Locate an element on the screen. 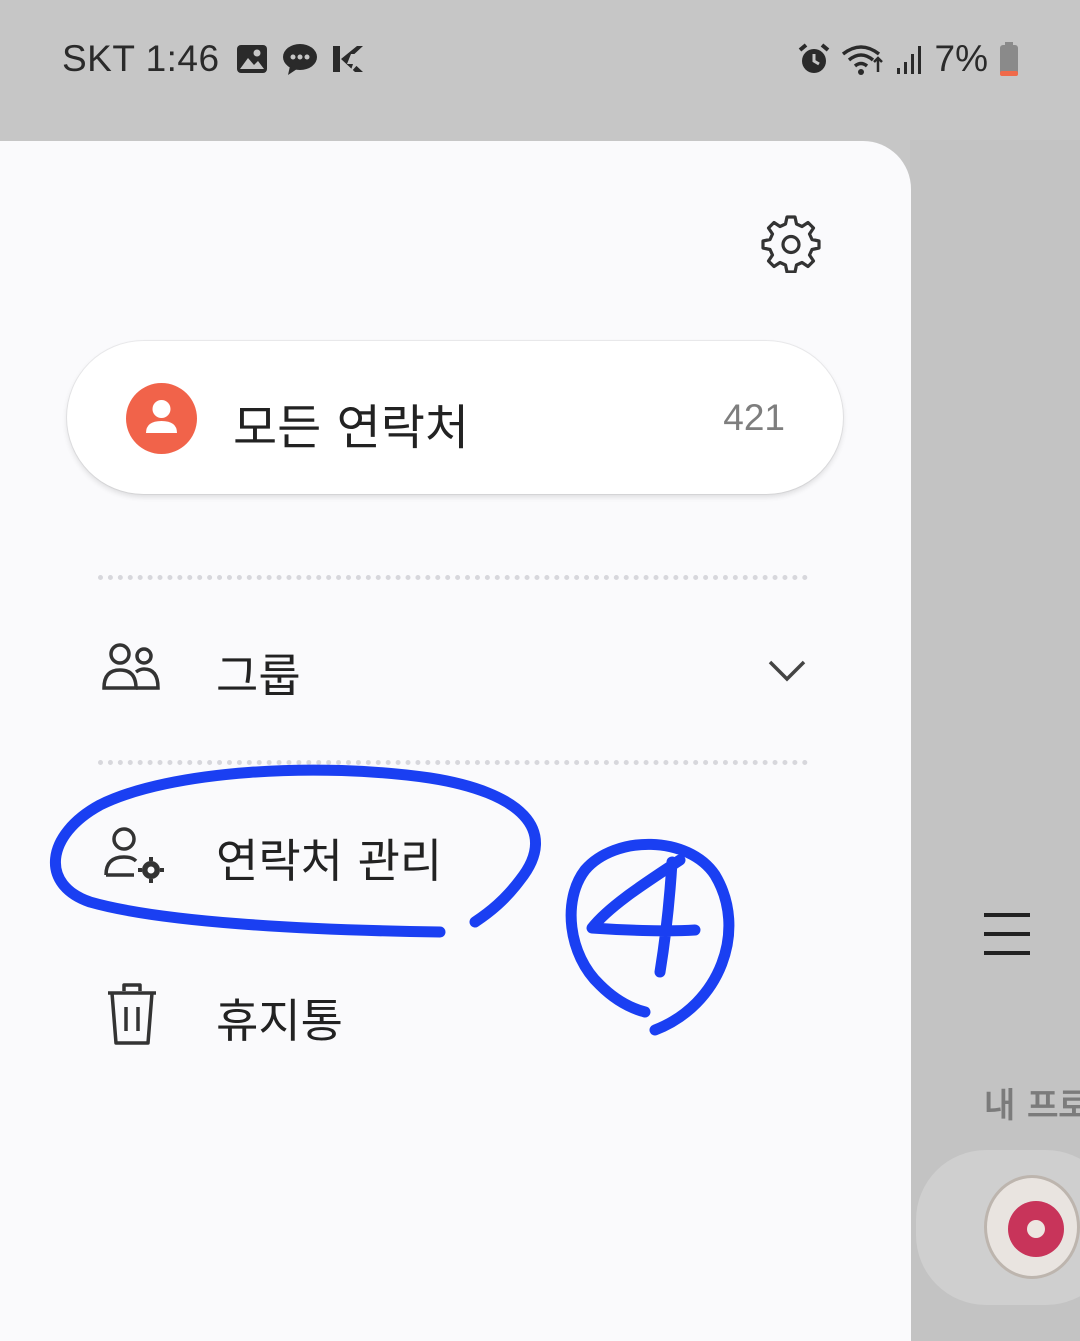 The image size is (1080, 1341). person-icon is located at coordinates (161, 418).